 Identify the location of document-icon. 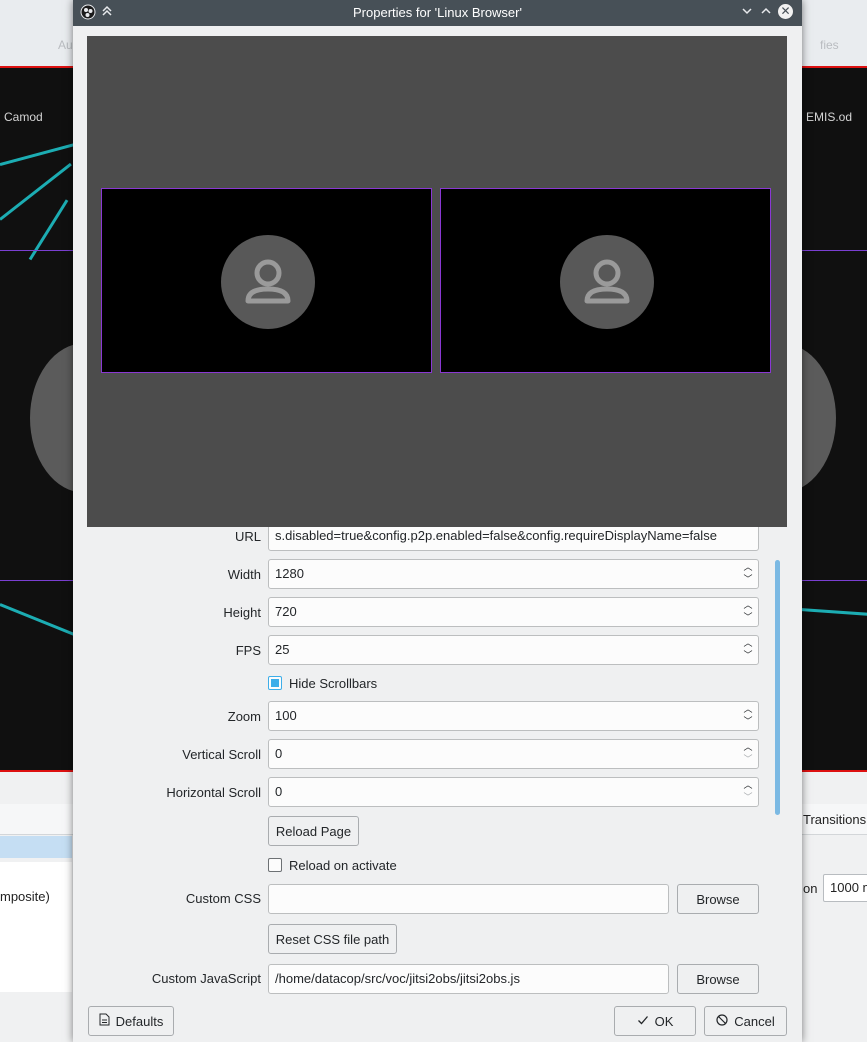
(104, 1021).